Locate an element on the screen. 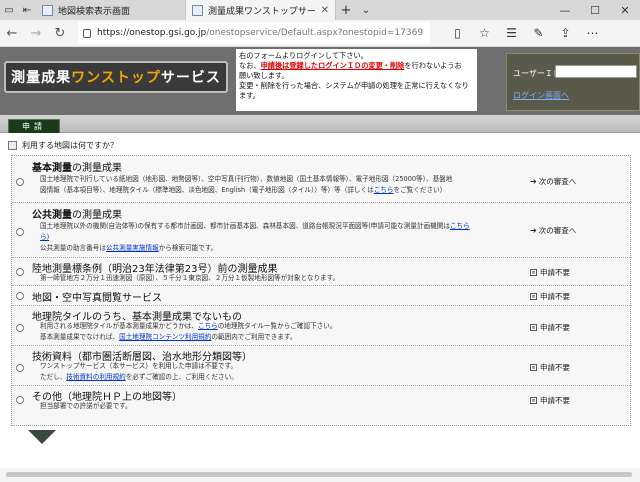 The height and width of the screenshot is (482, 640). window-controls: — ☐ ✕ is located at coordinates (595, 10).